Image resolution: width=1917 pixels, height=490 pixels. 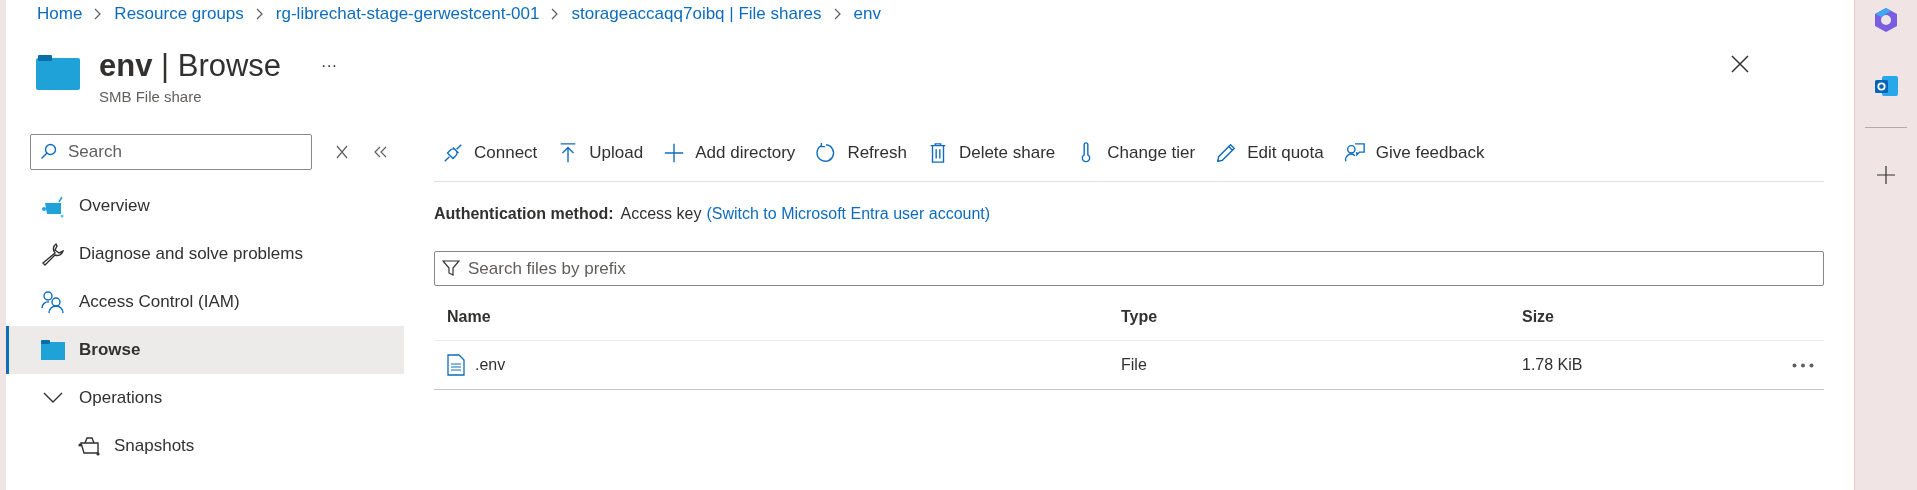 What do you see at coordinates (490, 153) in the screenshot?
I see `toolbar-button: Connect` at bounding box center [490, 153].